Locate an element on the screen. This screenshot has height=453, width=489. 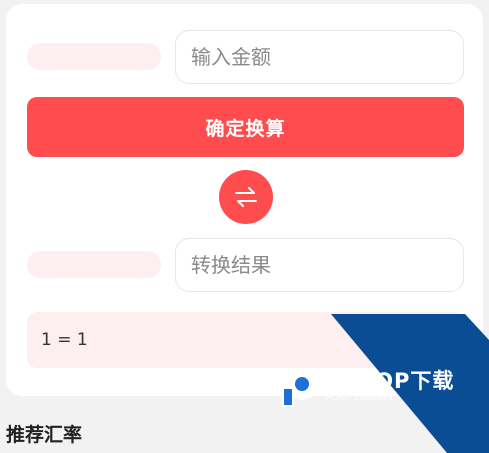
result-output is located at coordinates (327, 265).